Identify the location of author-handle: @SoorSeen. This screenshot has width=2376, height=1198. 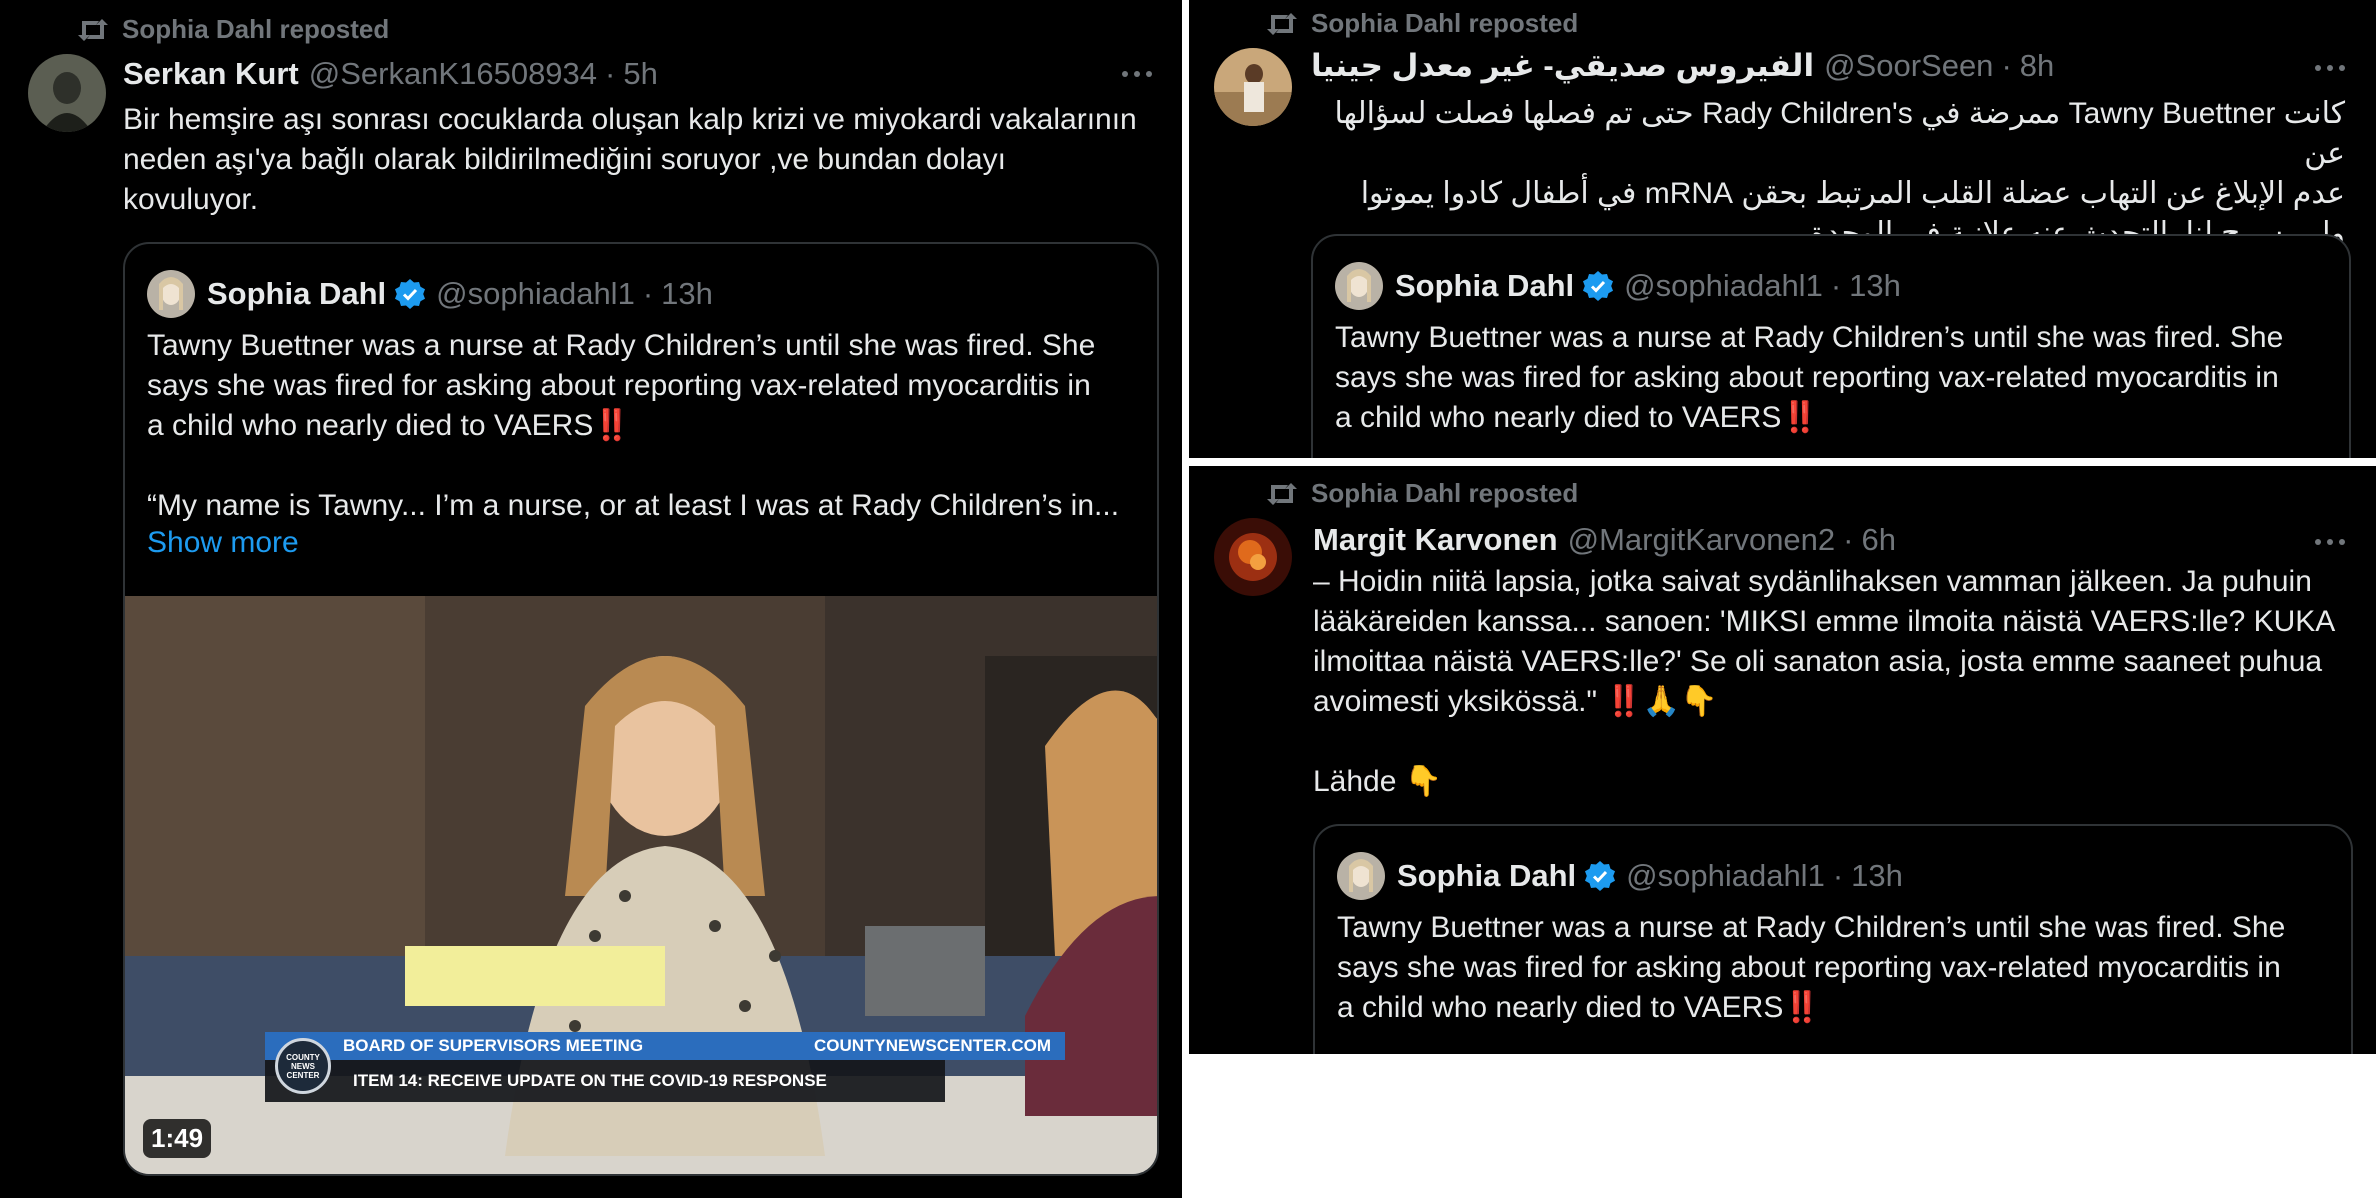
(1908, 66).